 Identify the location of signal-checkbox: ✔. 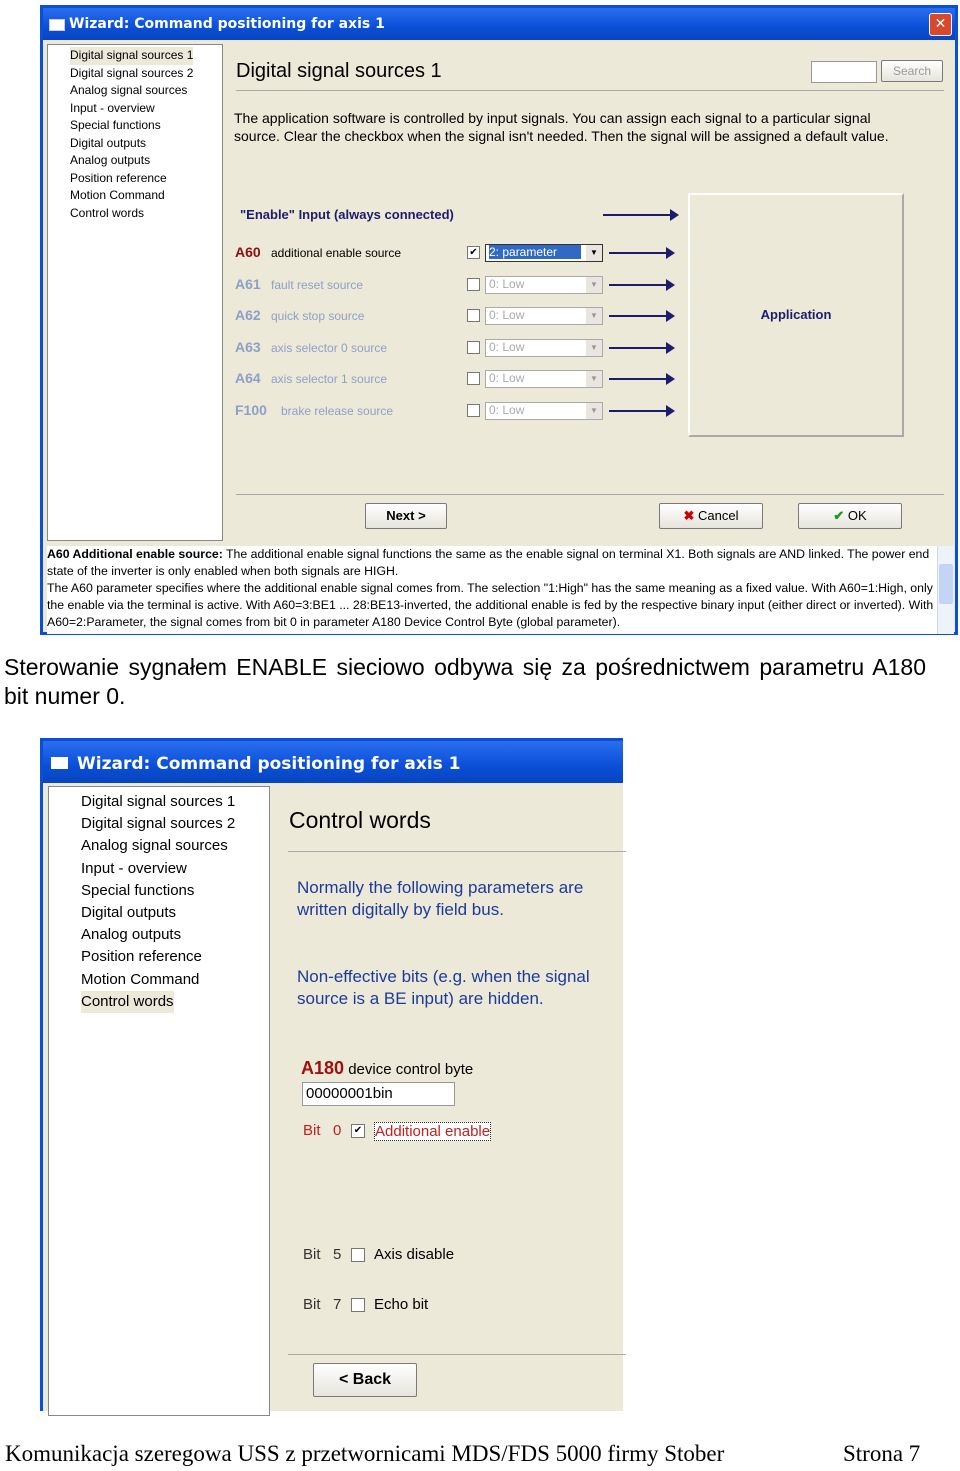
(473, 252).